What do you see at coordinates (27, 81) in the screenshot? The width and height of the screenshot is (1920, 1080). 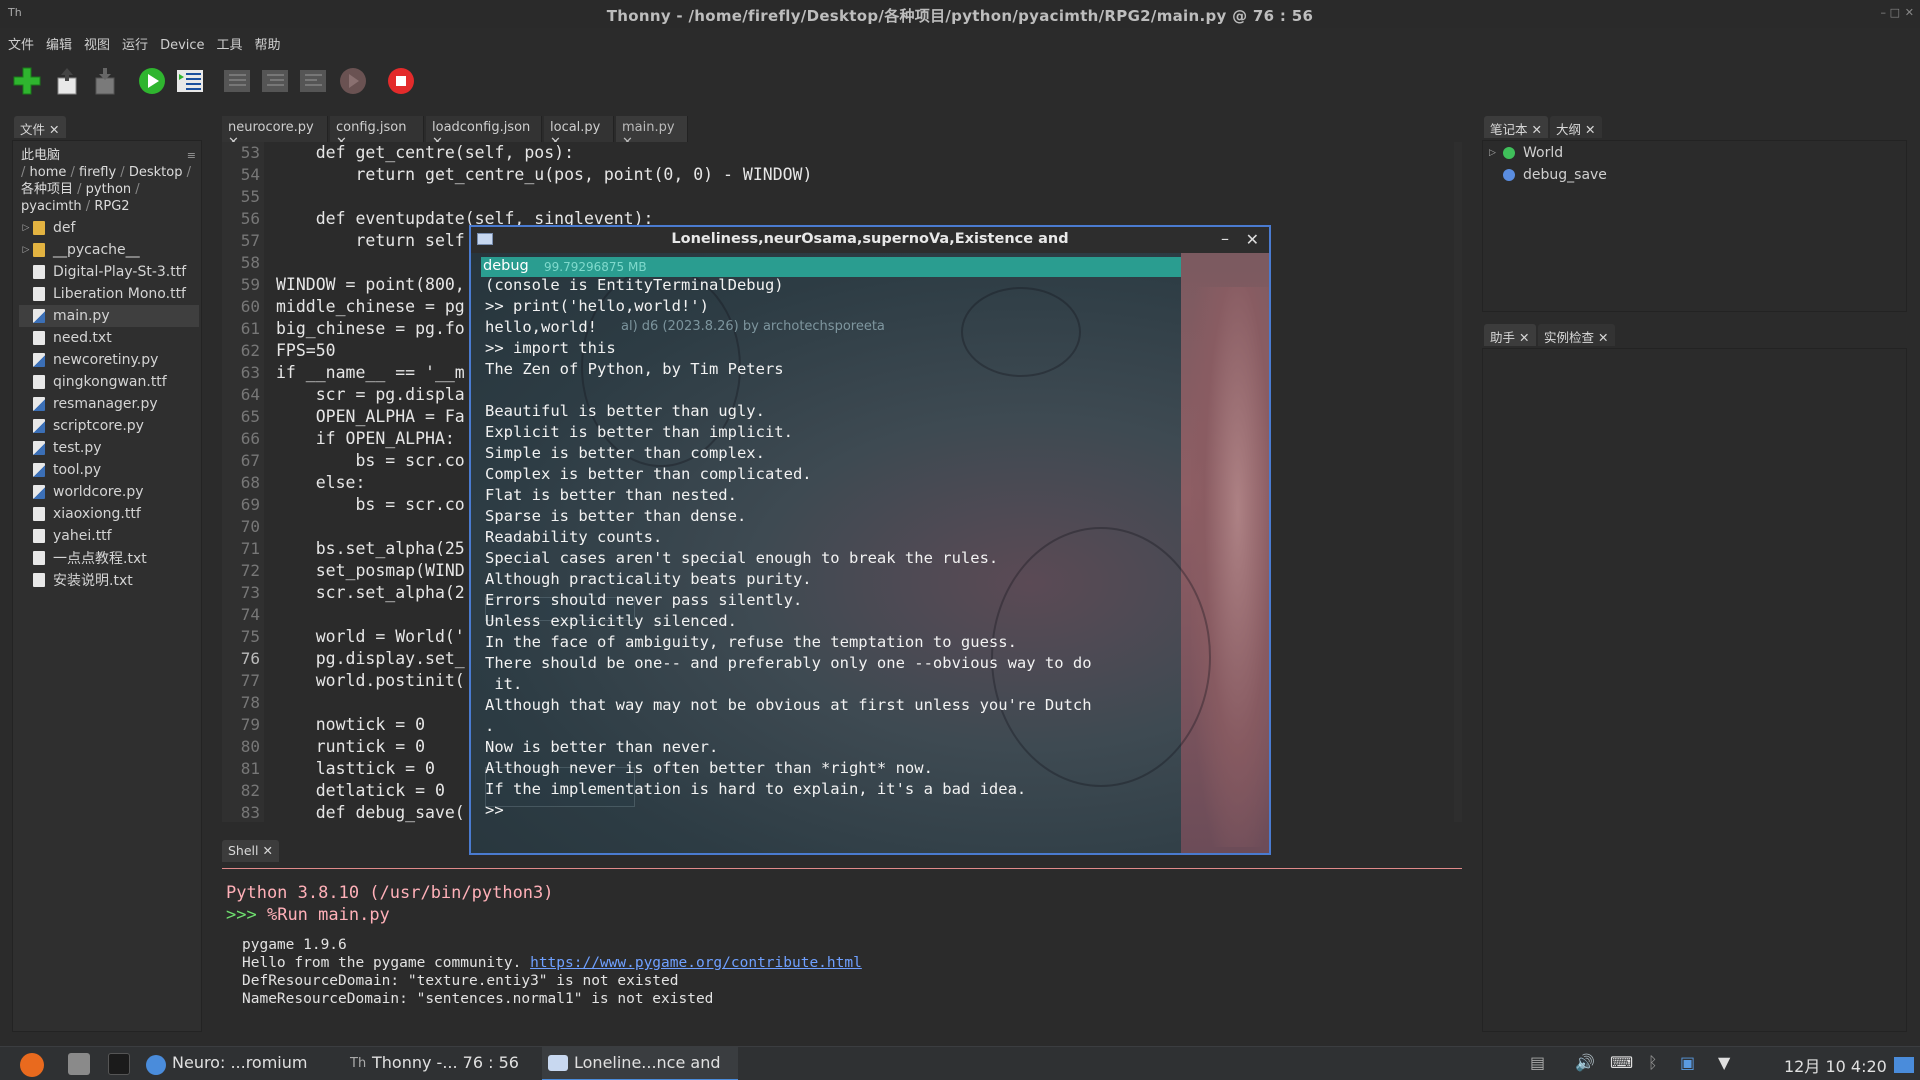 I see `new-file-icon` at bounding box center [27, 81].